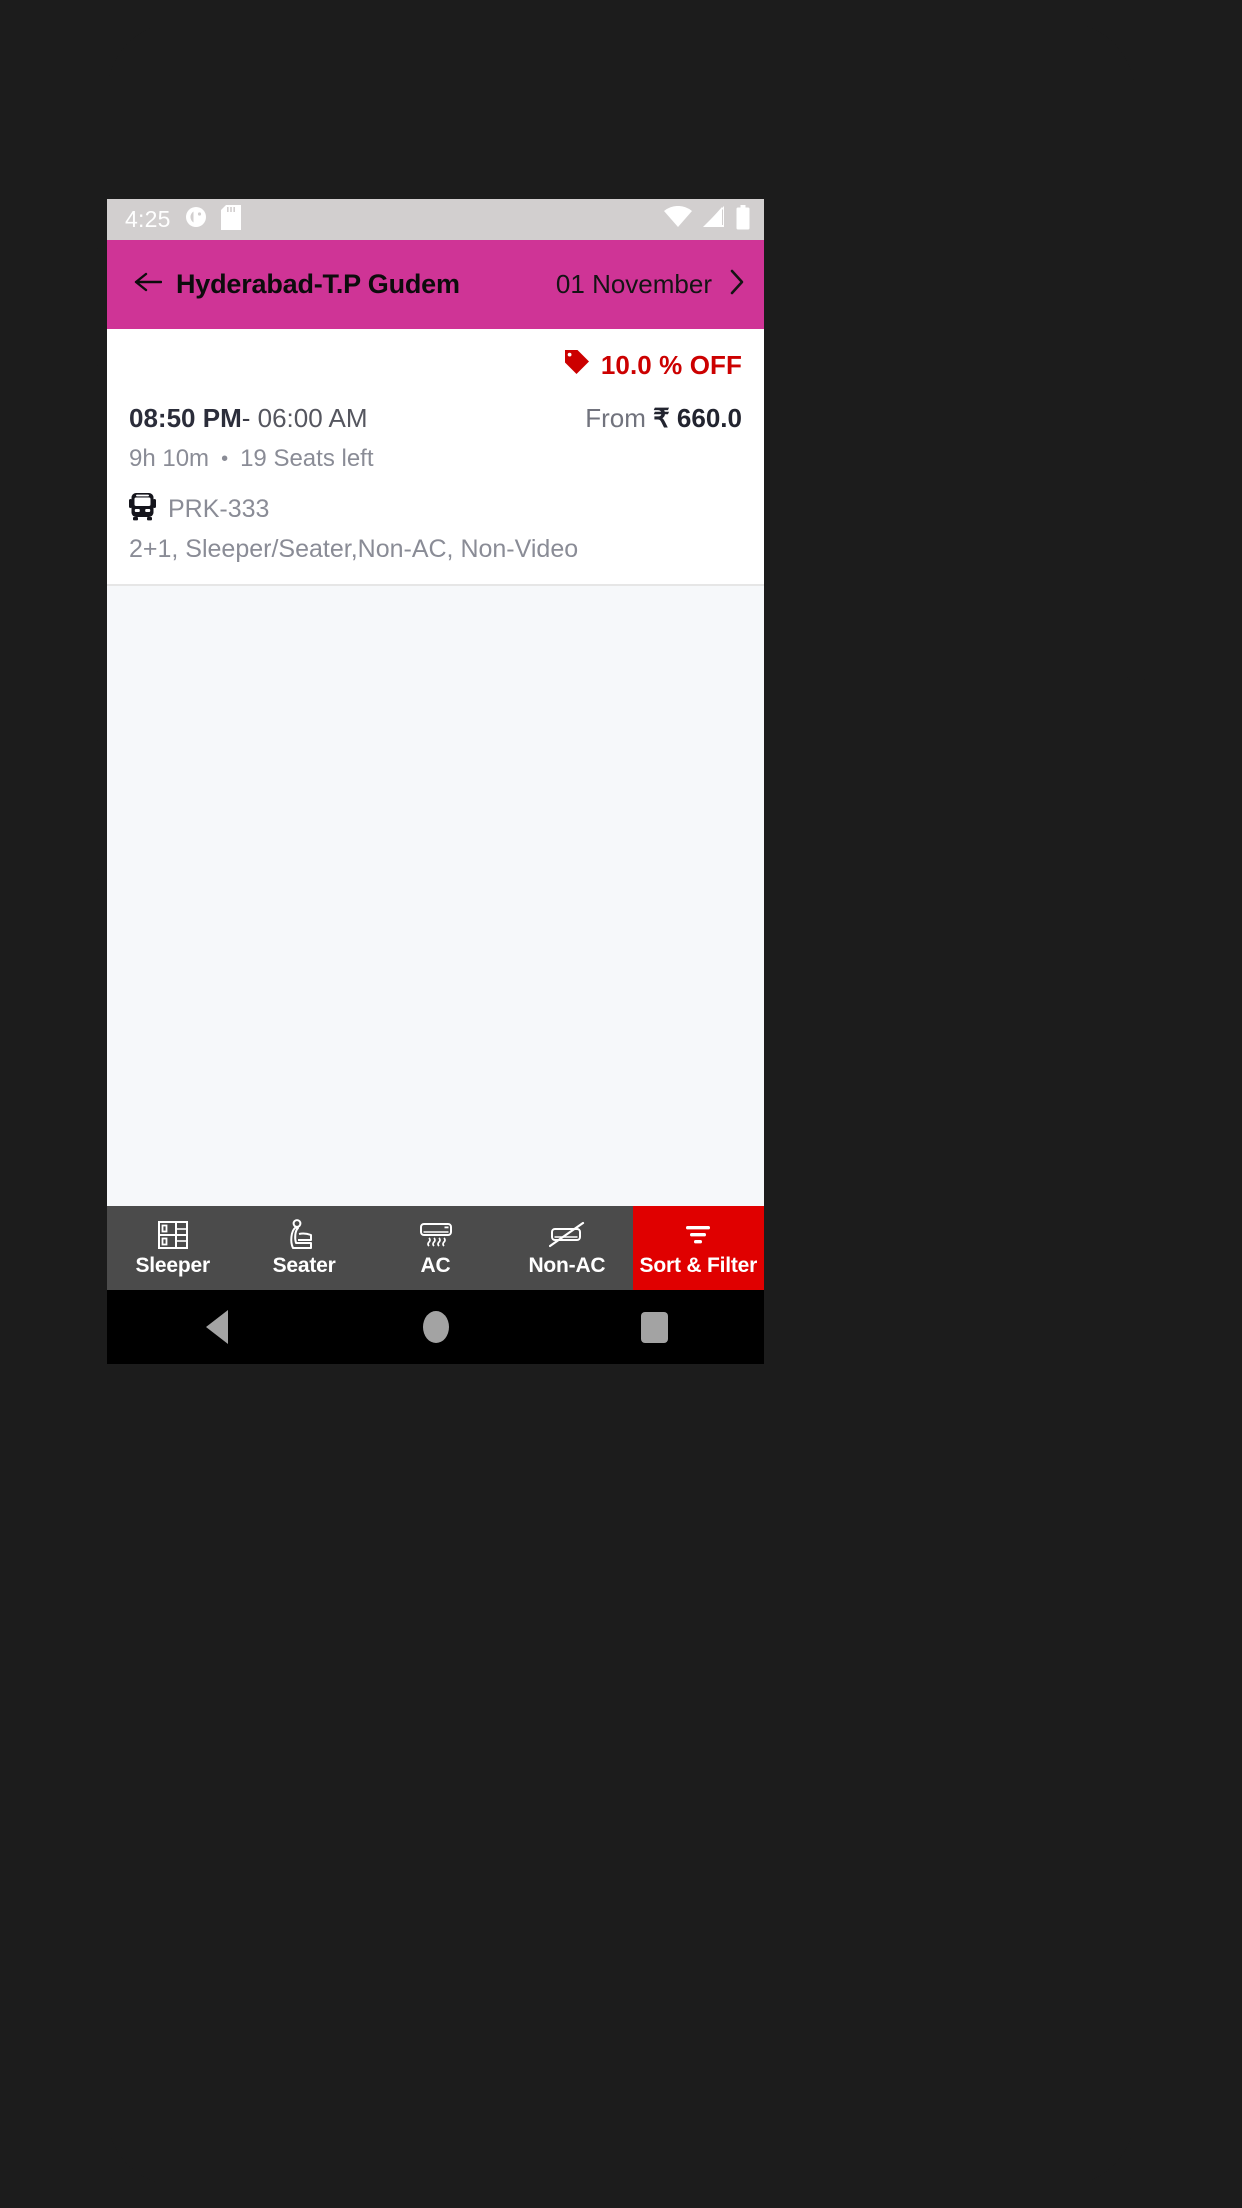 The height and width of the screenshot is (2208, 1242). What do you see at coordinates (183, 219) in the screenshot?
I see `status-bar-left: 4:25` at bounding box center [183, 219].